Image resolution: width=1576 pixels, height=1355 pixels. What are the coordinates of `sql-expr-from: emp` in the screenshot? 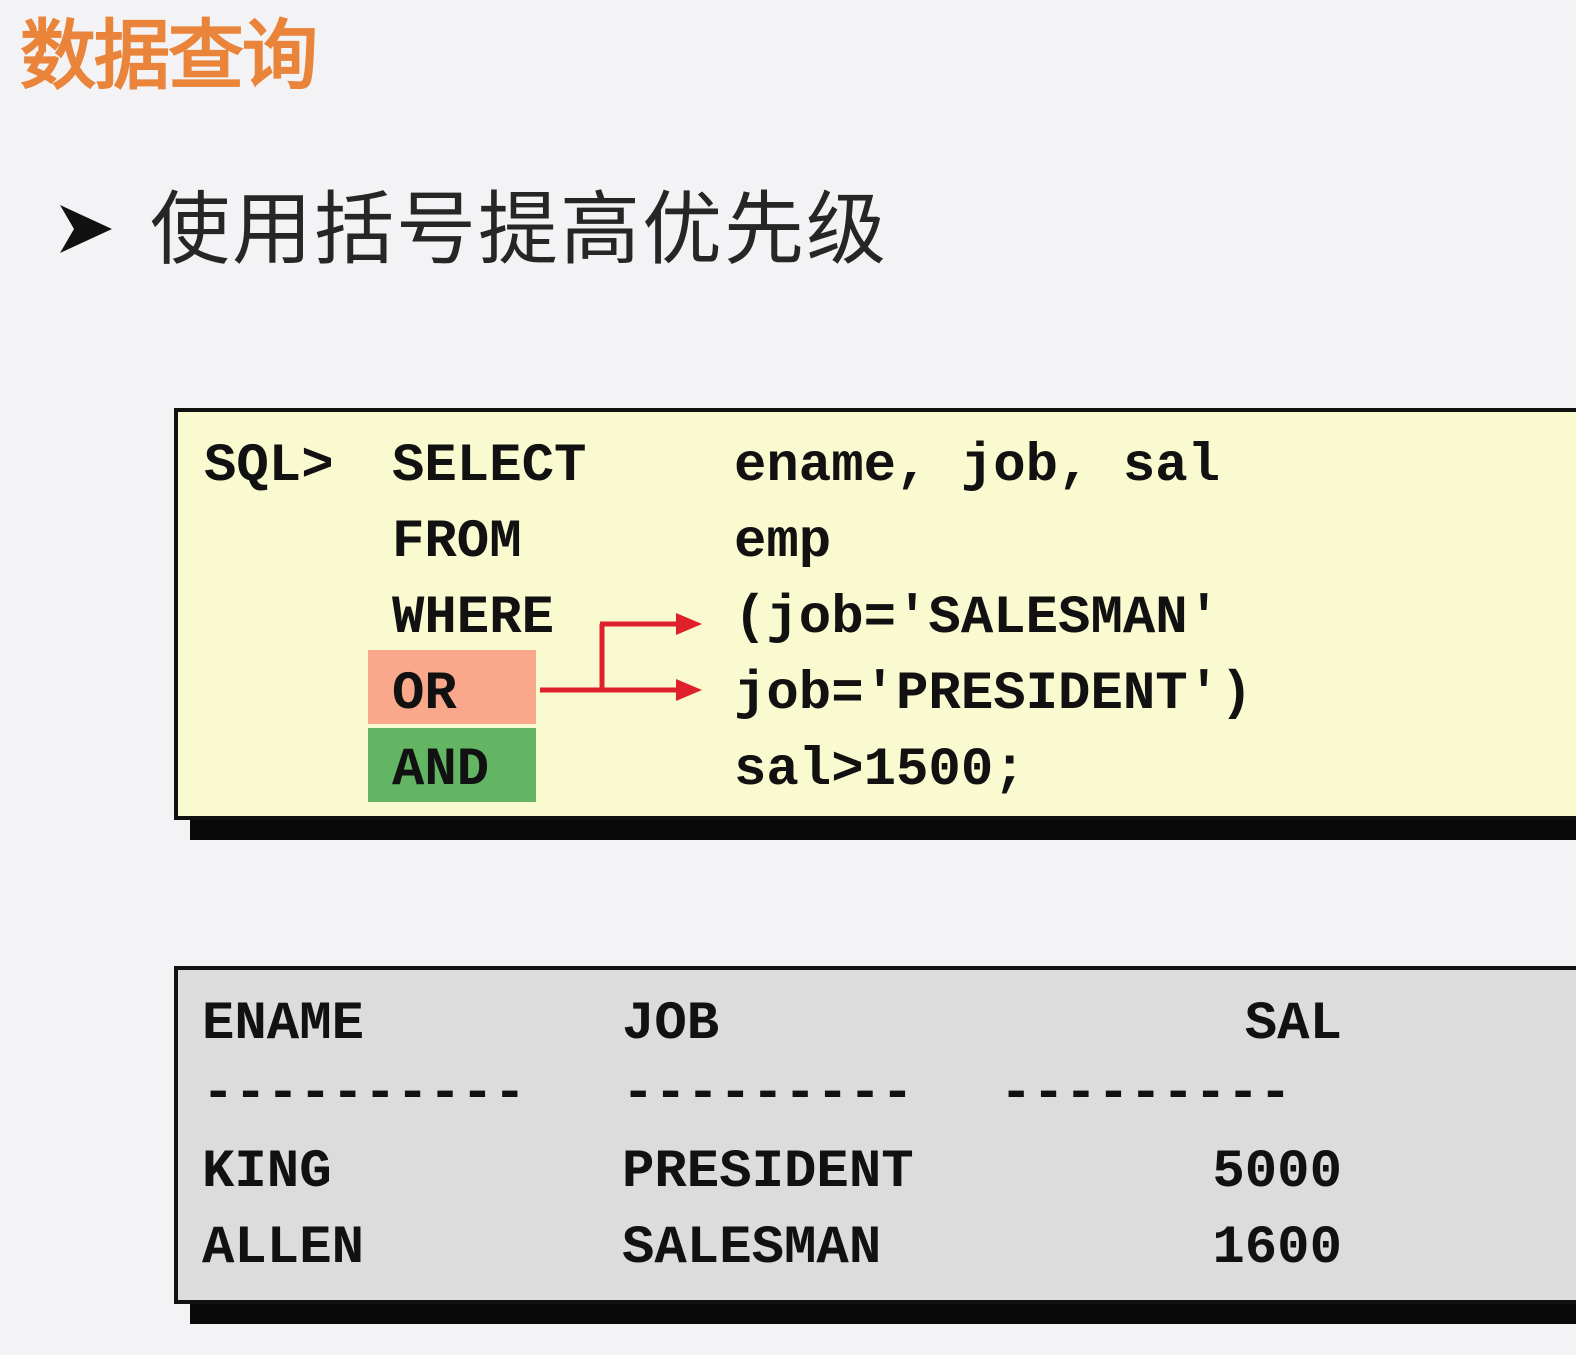 It's located at (783, 542).